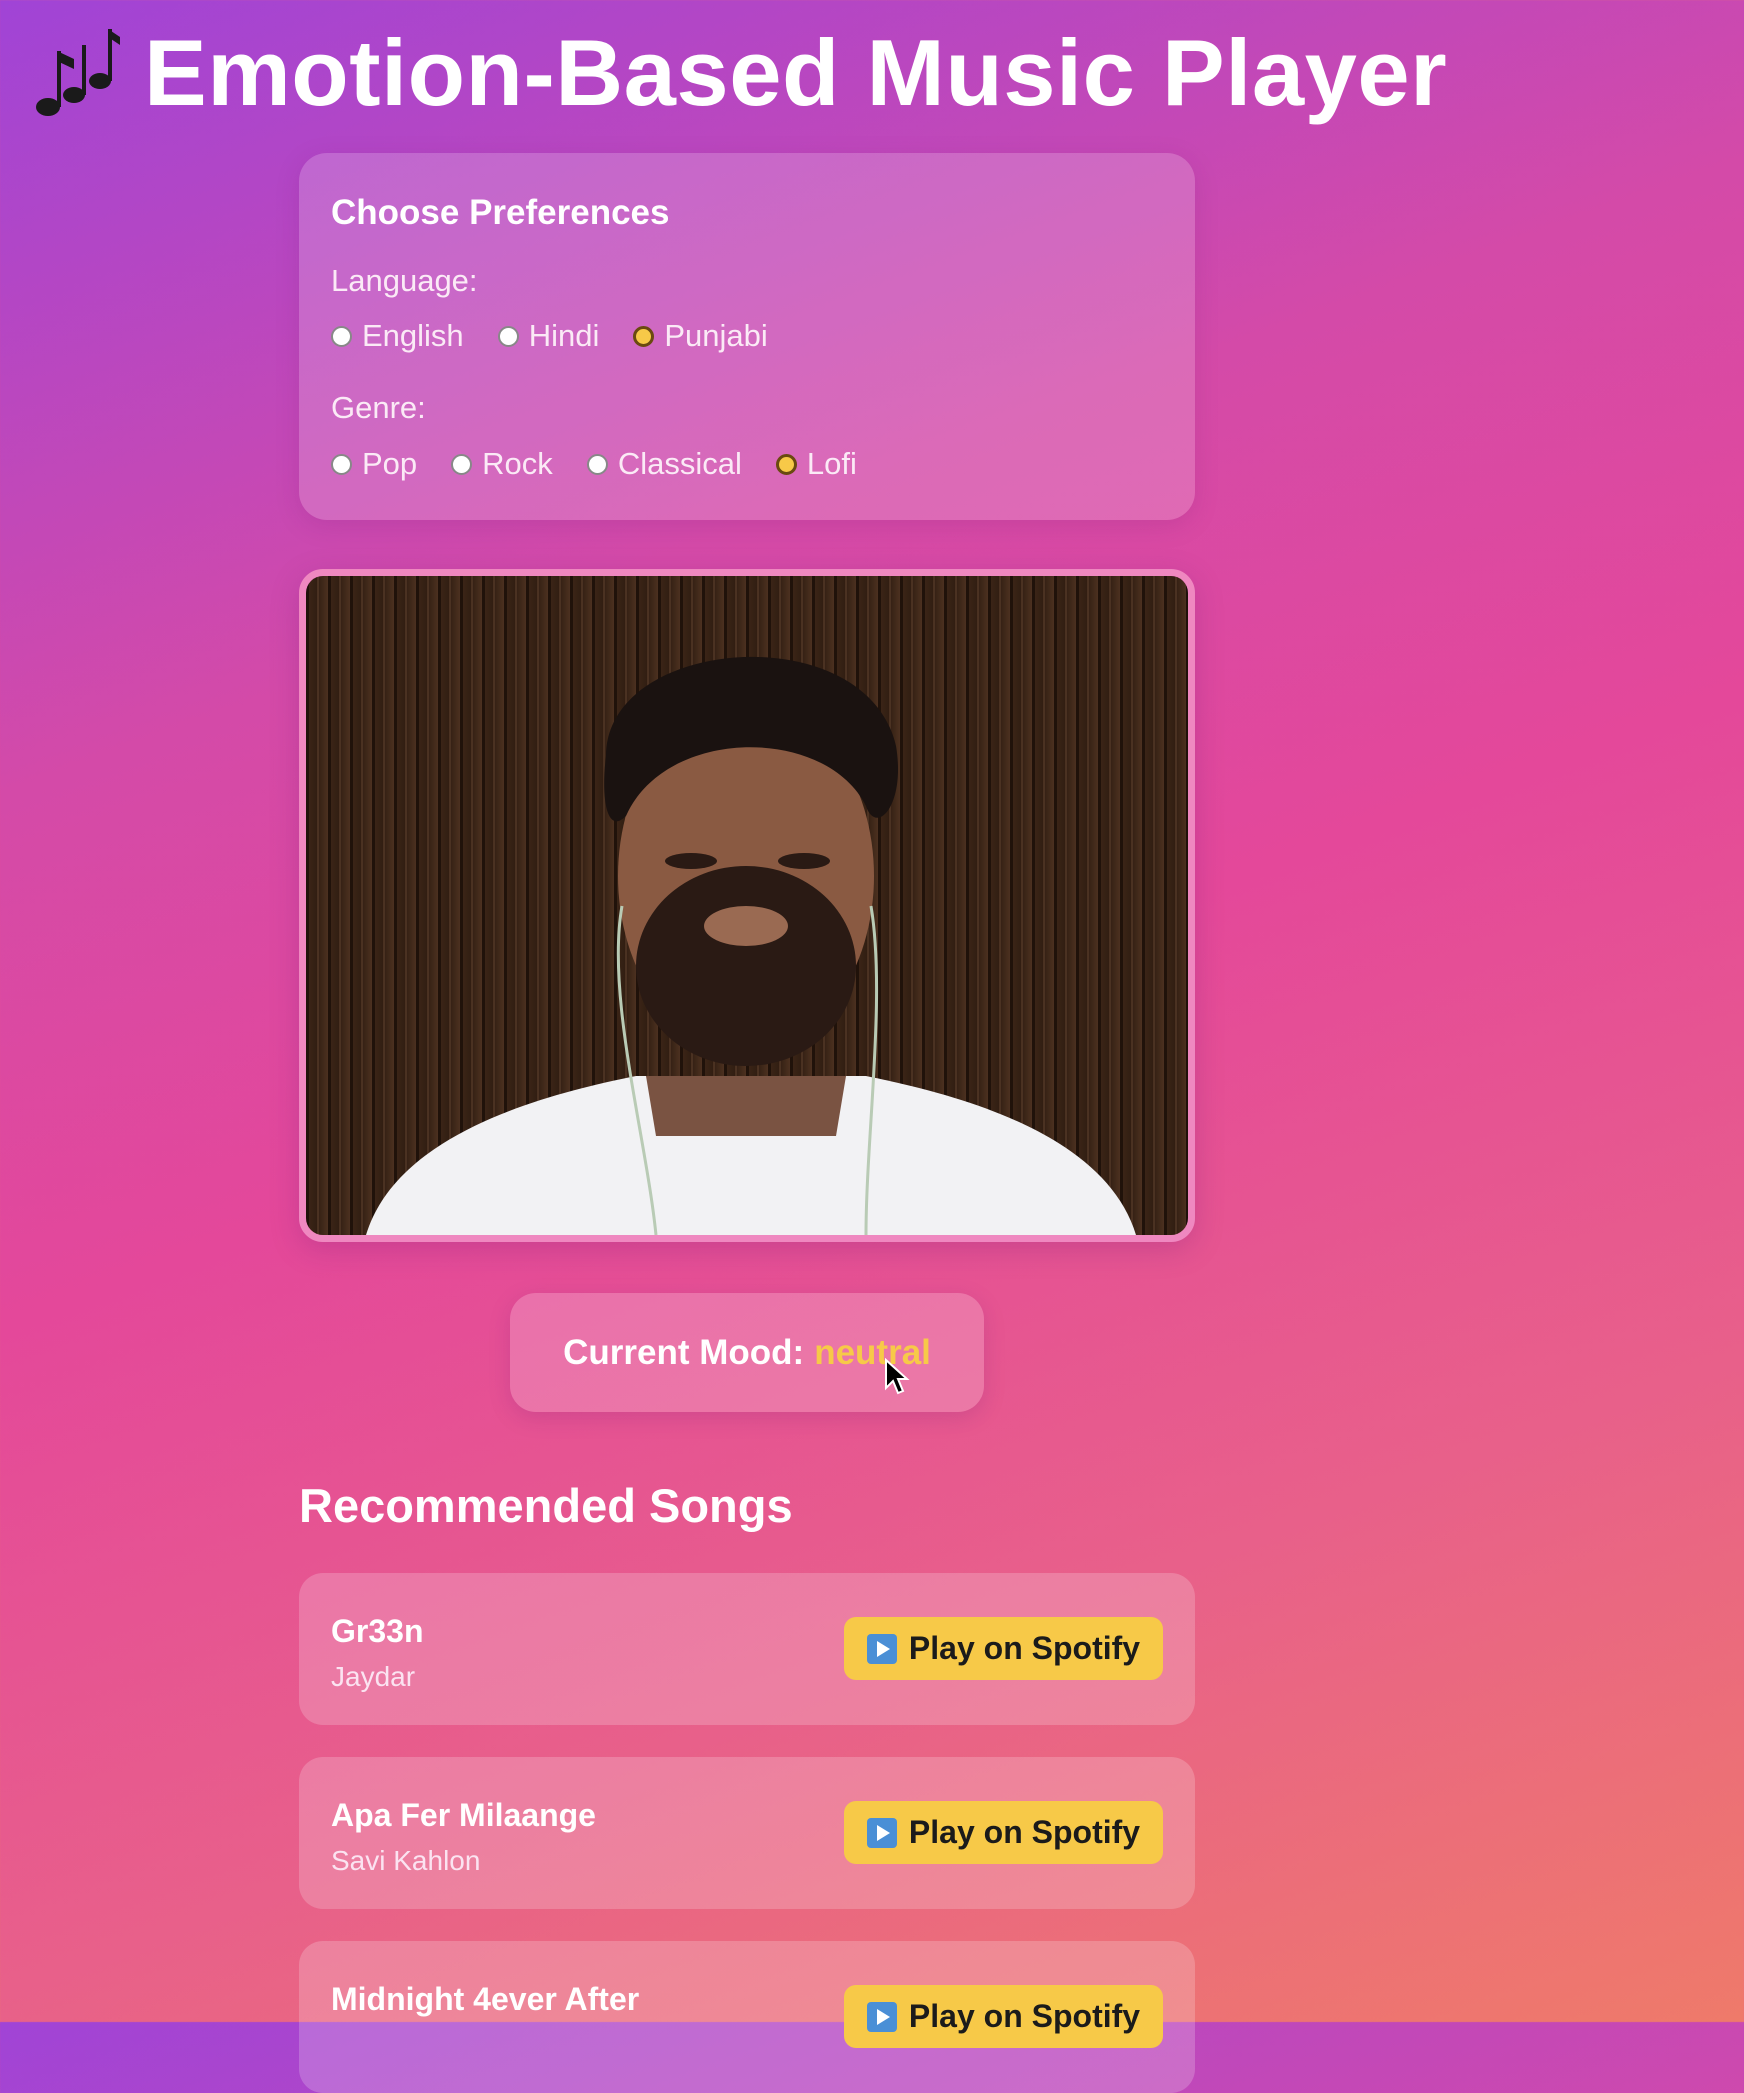 Image resolution: width=1744 pixels, height=2093 pixels. I want to click on app-header: Emotion-Based Music Player, so click(736, 73).